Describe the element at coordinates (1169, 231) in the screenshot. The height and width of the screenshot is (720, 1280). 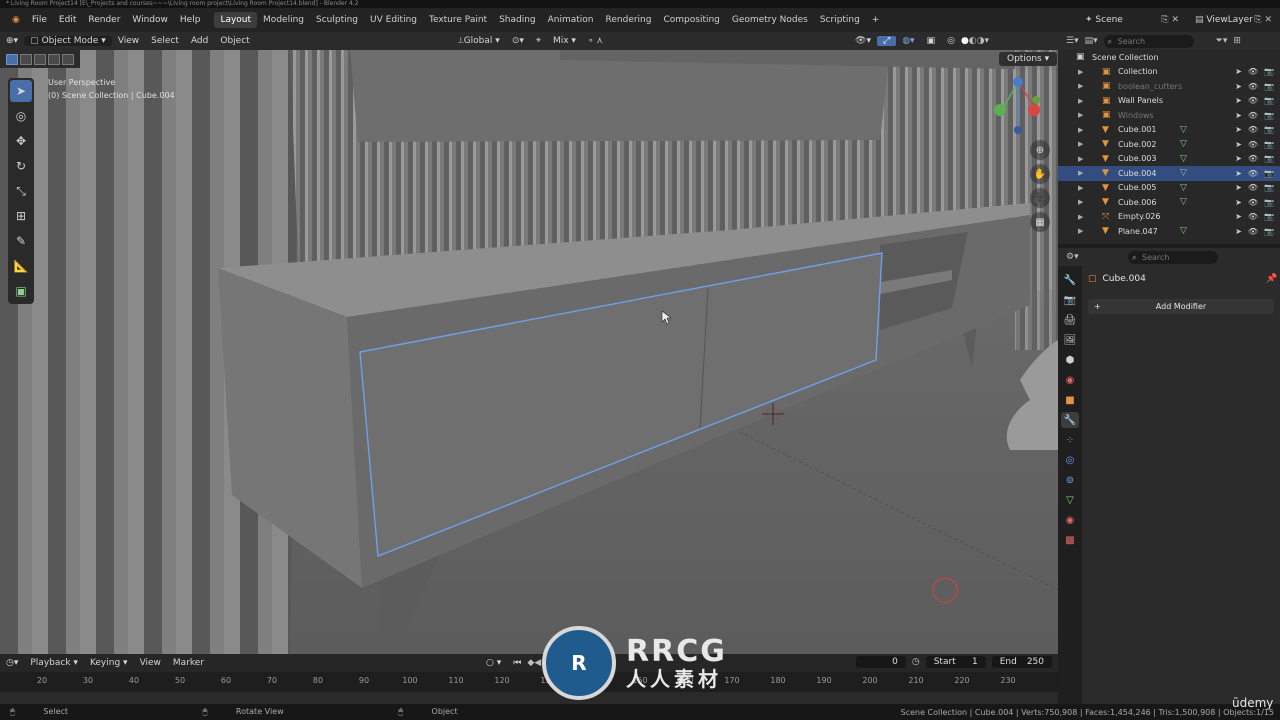
I see `outliner-item: ▶ ▼ Plane.047 ▽ ➤ 👁 📷` at that location.